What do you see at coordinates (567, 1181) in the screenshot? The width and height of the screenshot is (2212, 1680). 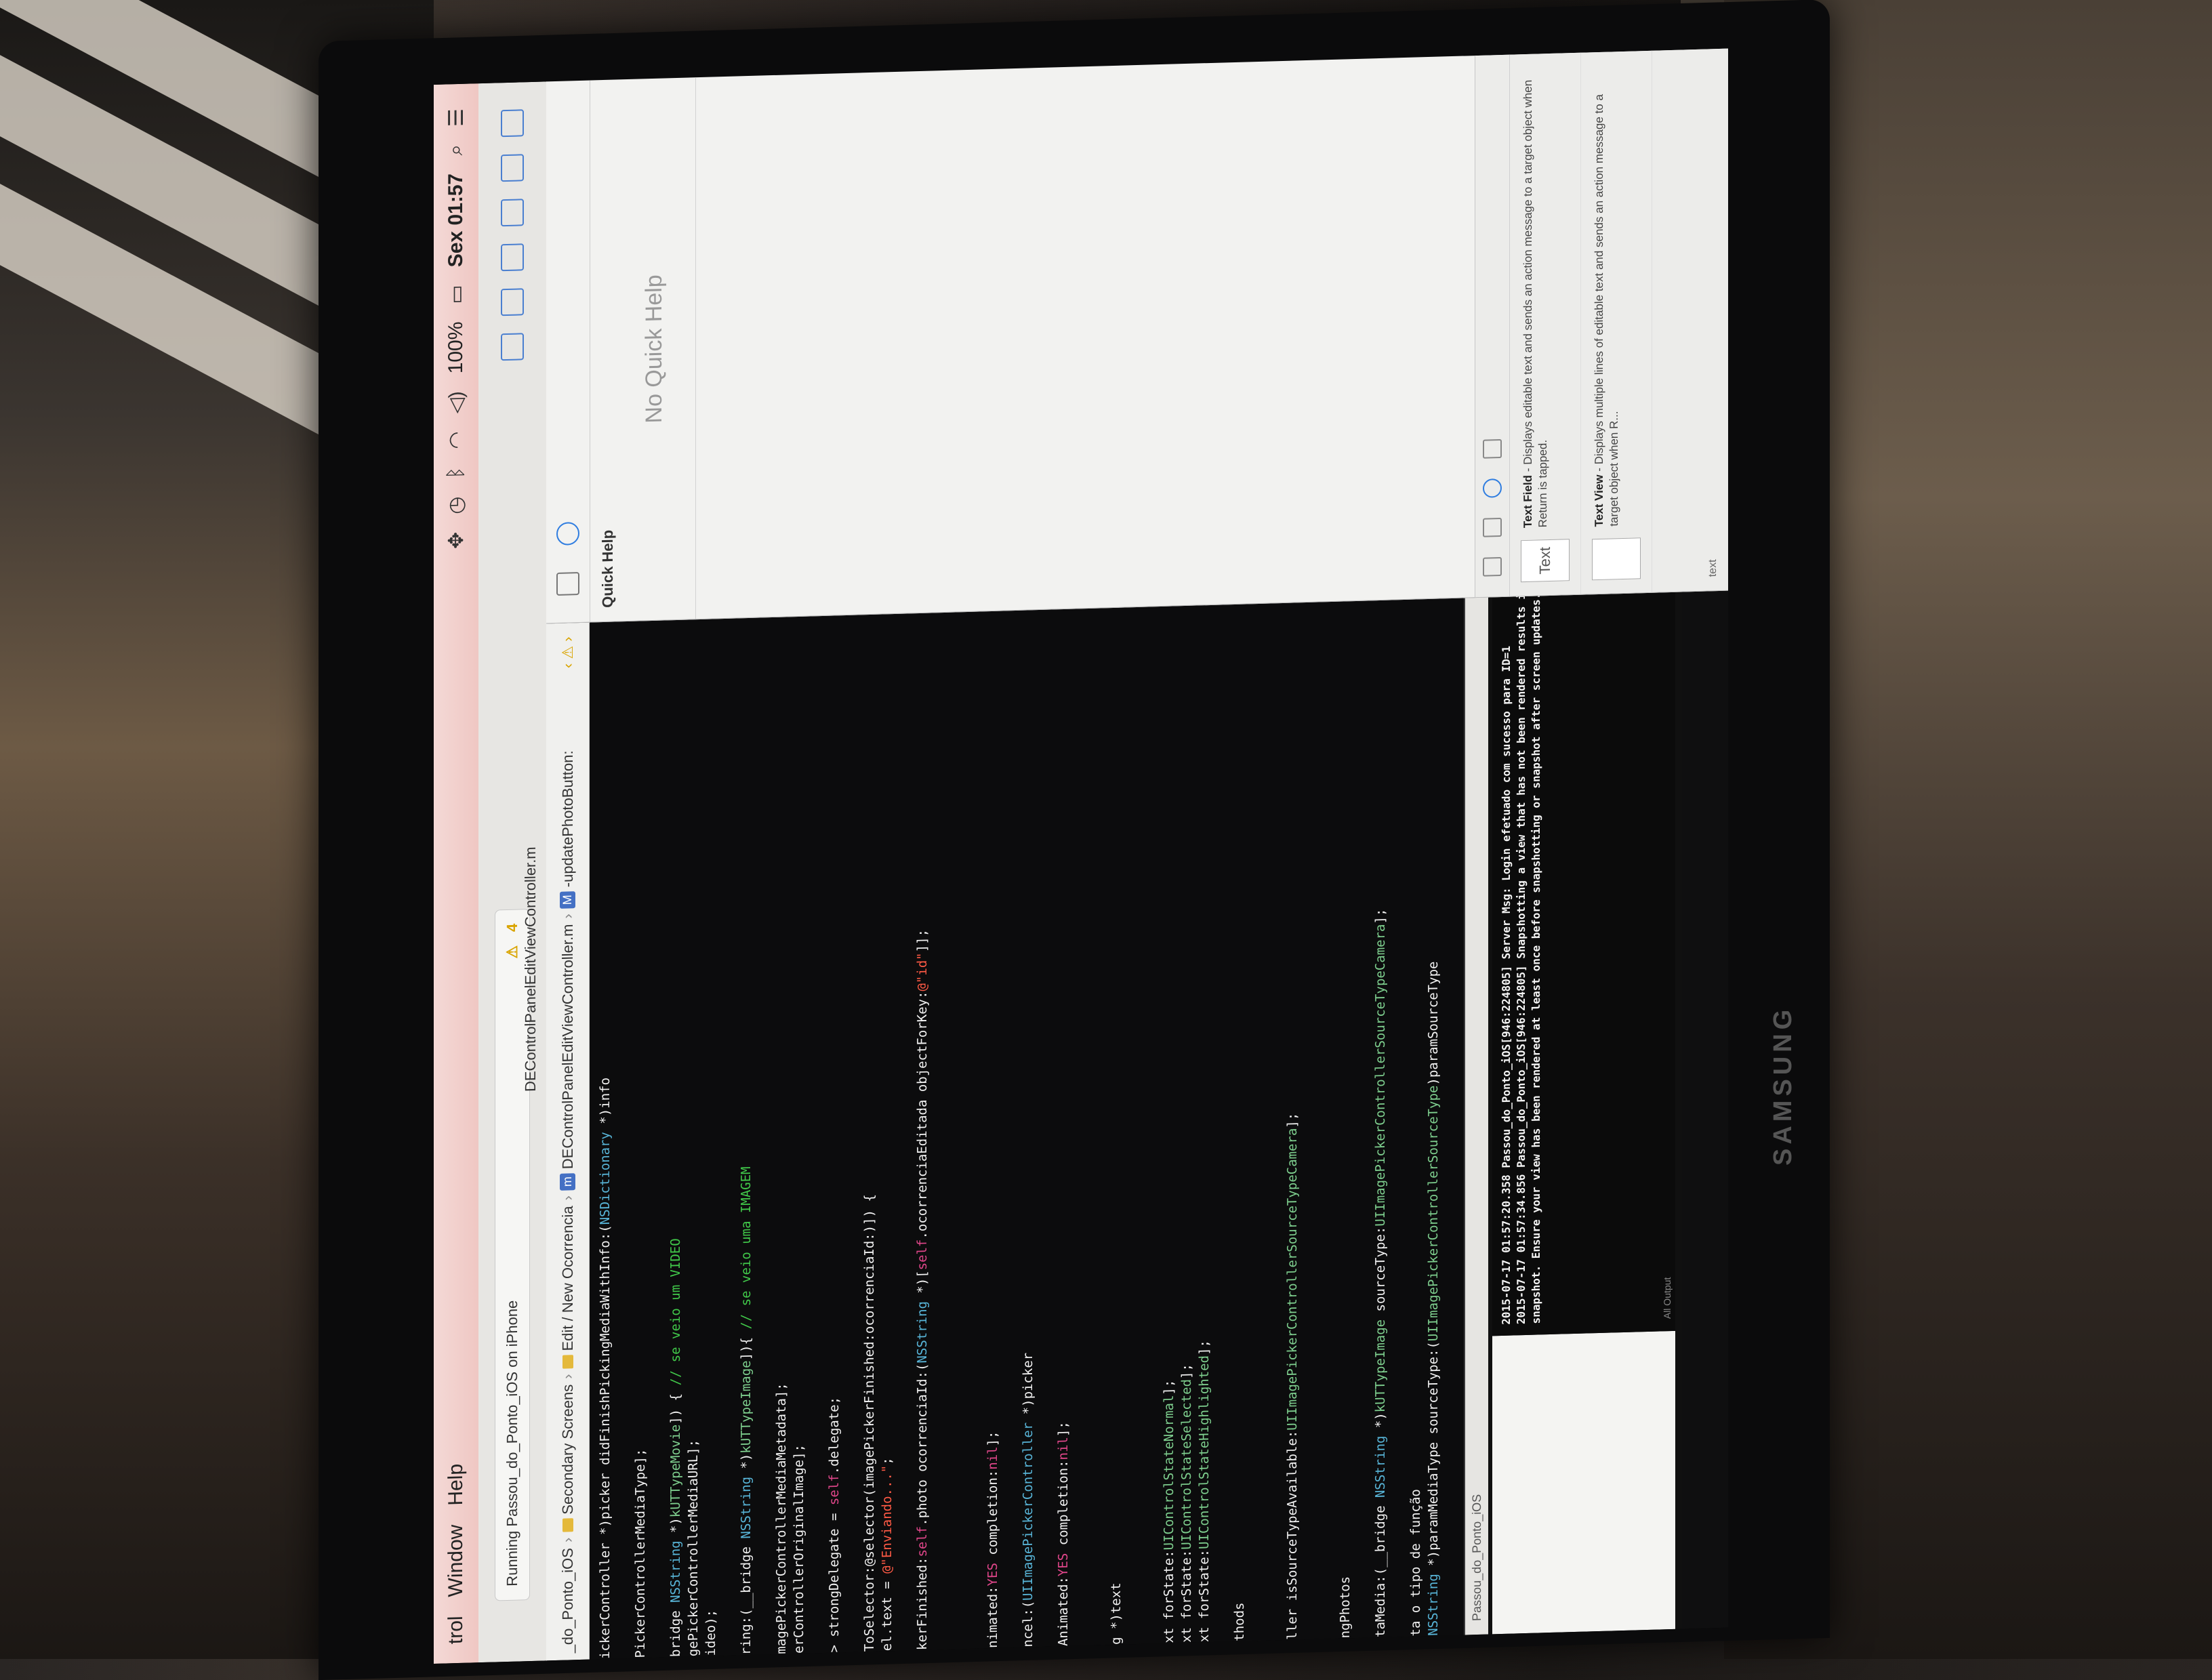 I see `objc-file-icon: m` at bounding box center [567, 1181].